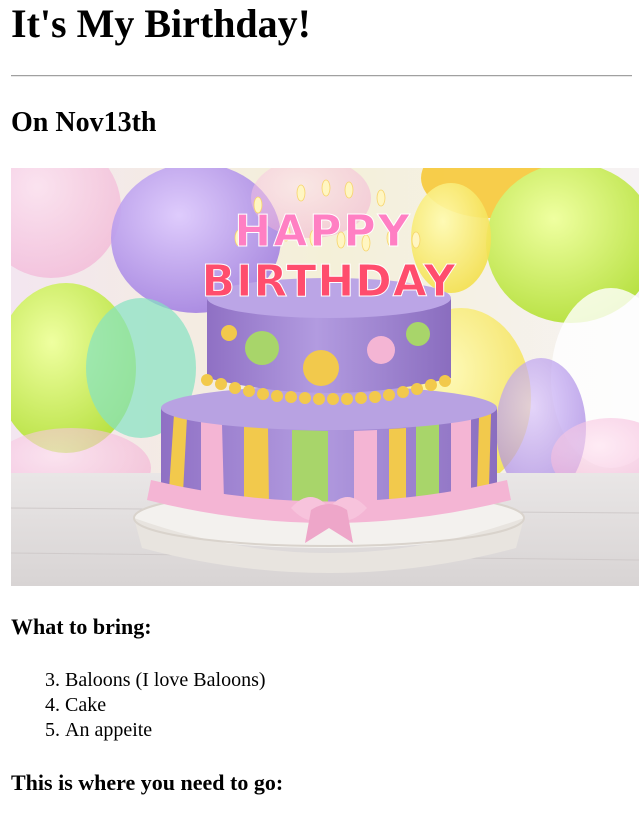 The image size is (643, 820). What do you see at coordinates (348, 730) in the screenshot?
I see `list-item: An appeite` at bounding box center [348, 730].